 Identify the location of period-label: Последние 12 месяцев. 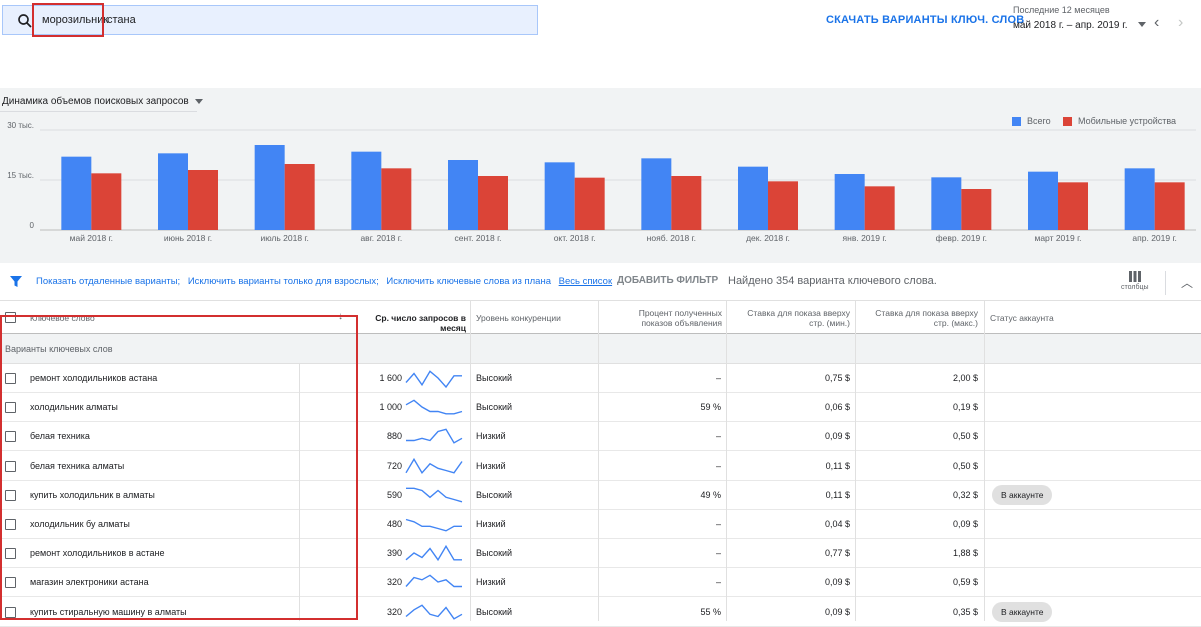
(1061, 10).